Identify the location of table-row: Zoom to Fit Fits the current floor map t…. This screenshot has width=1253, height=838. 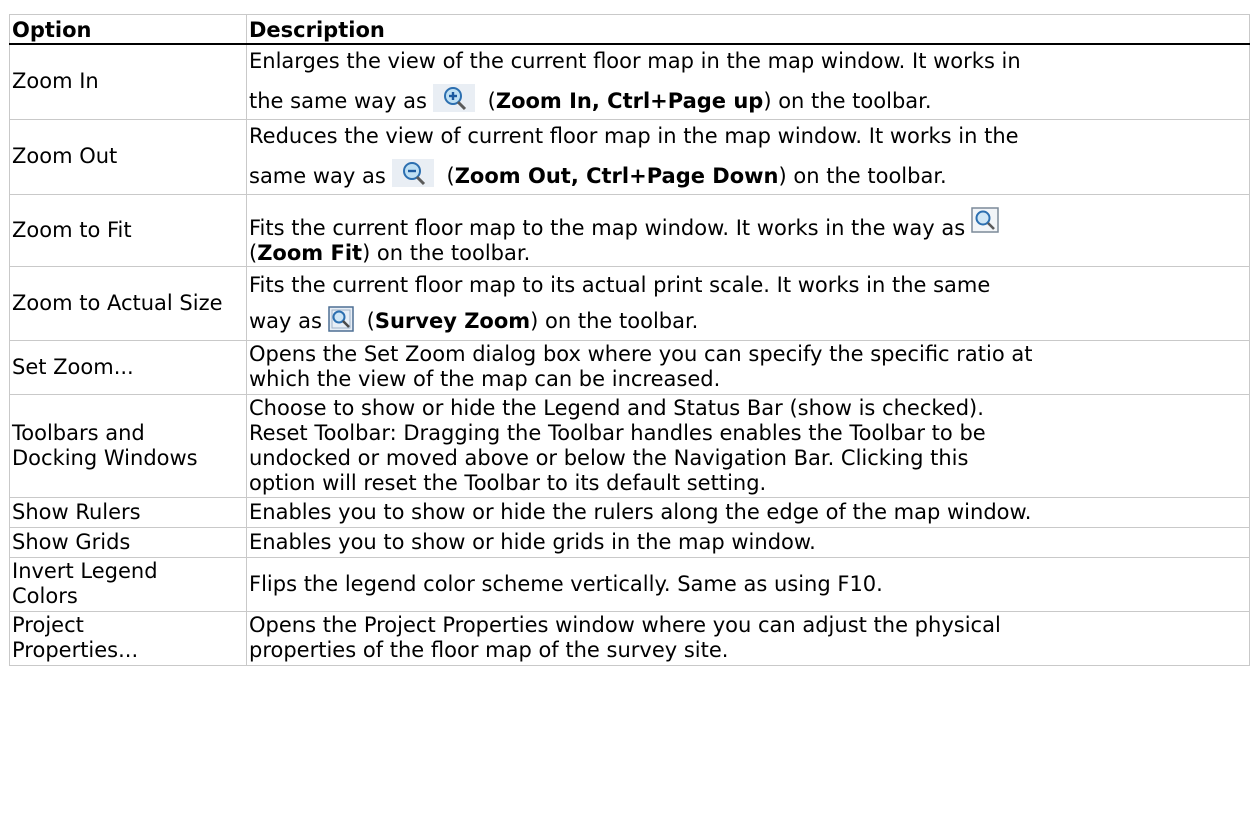
(629, 230).